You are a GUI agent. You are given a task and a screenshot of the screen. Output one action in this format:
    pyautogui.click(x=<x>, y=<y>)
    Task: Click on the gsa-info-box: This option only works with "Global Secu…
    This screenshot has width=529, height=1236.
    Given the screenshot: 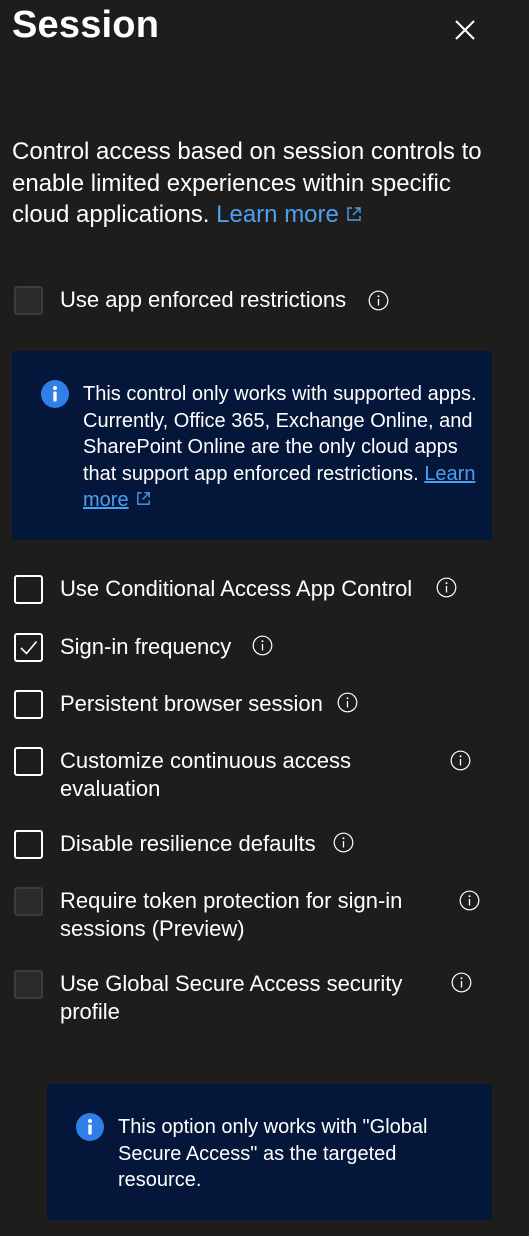 What is the action you would take?
    pyautogui.click(x=269, y=1152)
    